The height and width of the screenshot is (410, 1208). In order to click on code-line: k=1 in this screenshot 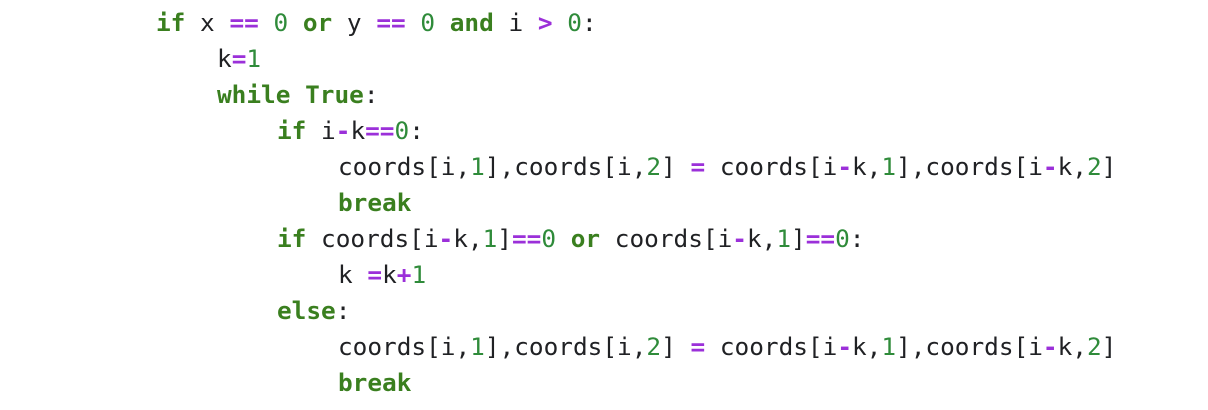, I will do `click(239, 59)`.